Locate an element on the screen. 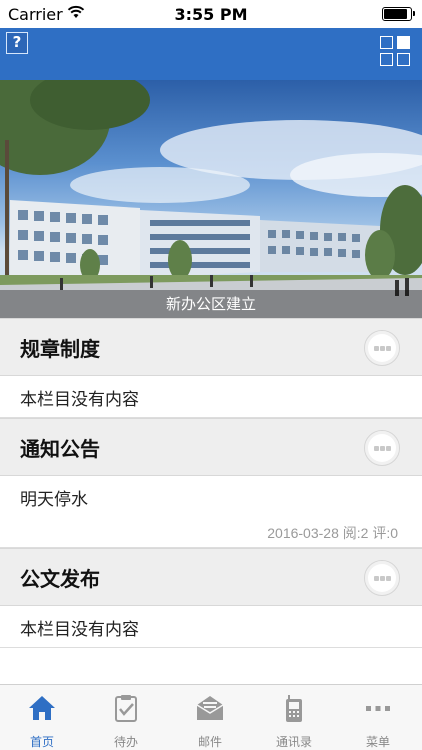 Image resolution: width=422 pixels, height=750 pixels. clipboard-check-icon is located at coordinates (126, 708).